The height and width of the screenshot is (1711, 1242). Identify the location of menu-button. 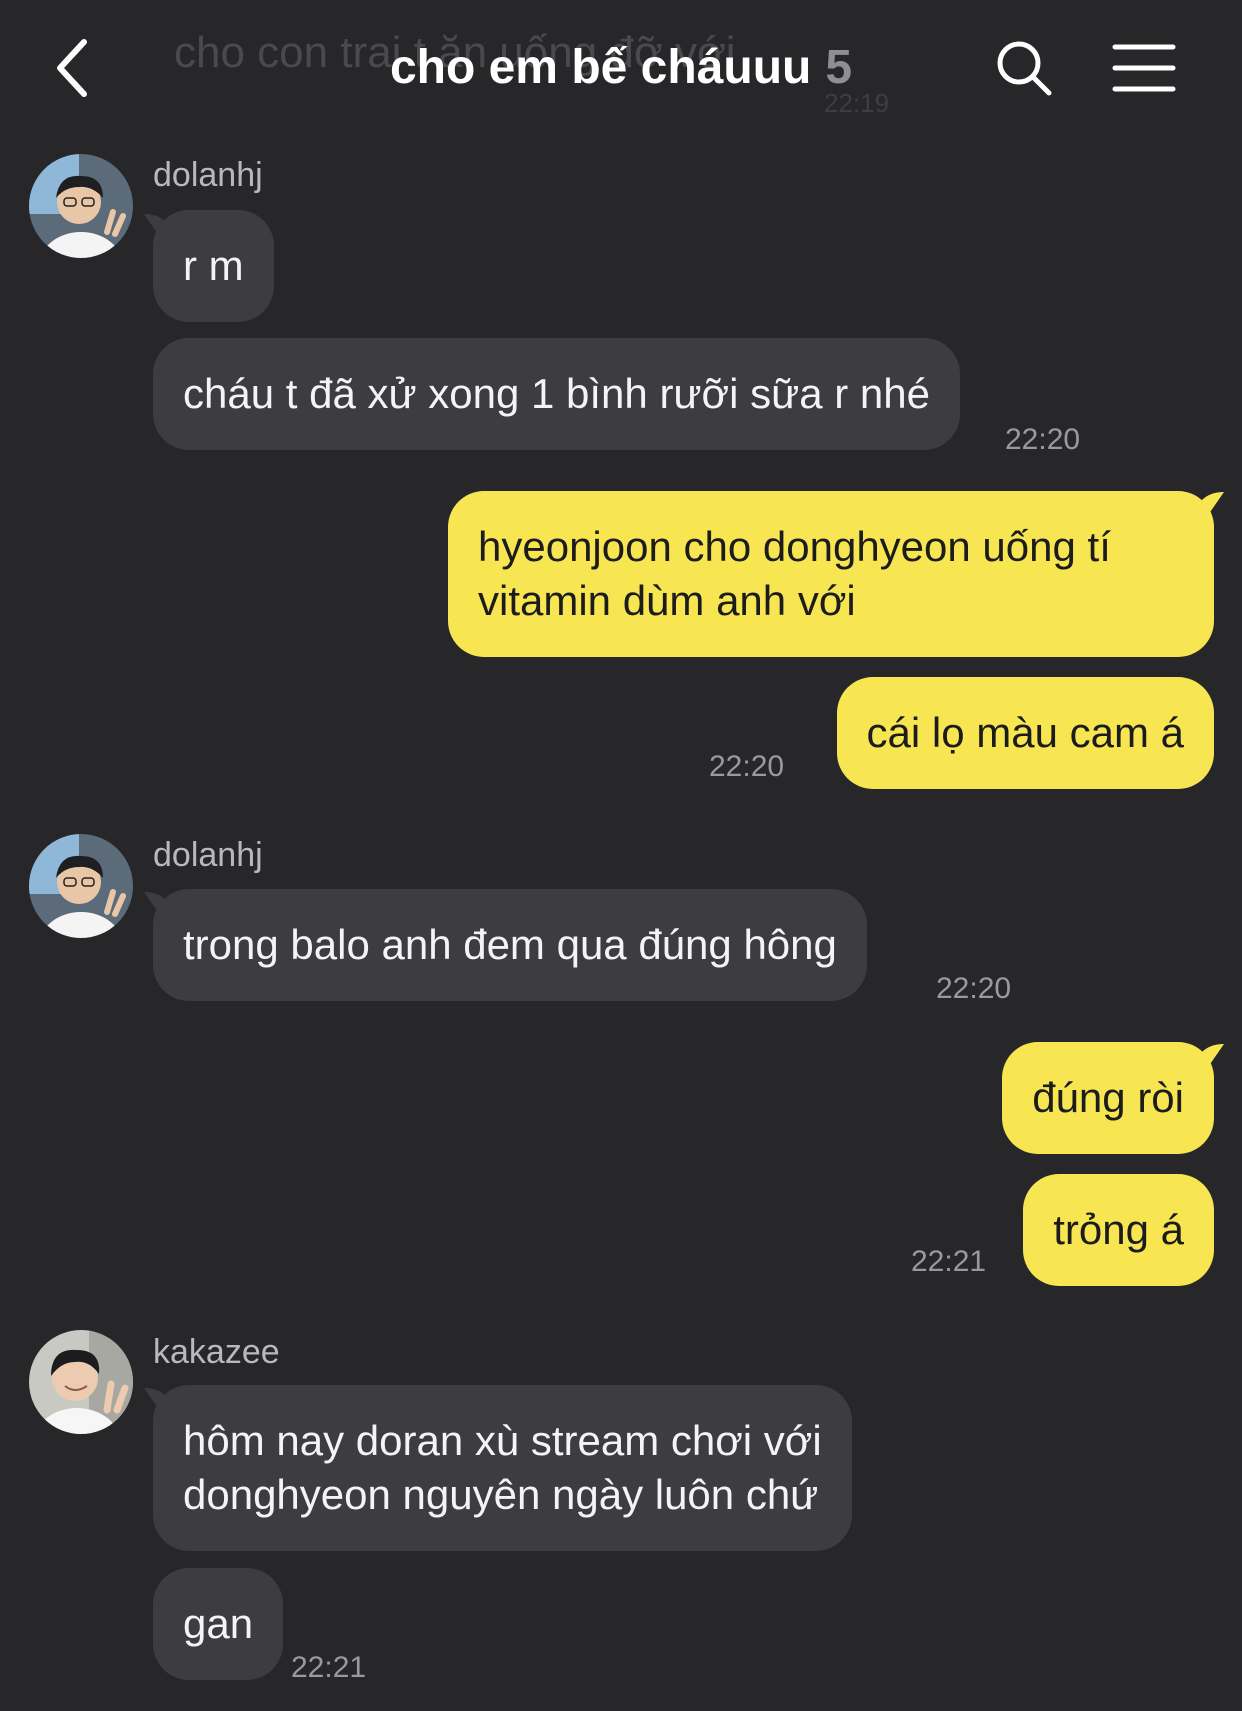
(1144, 68).